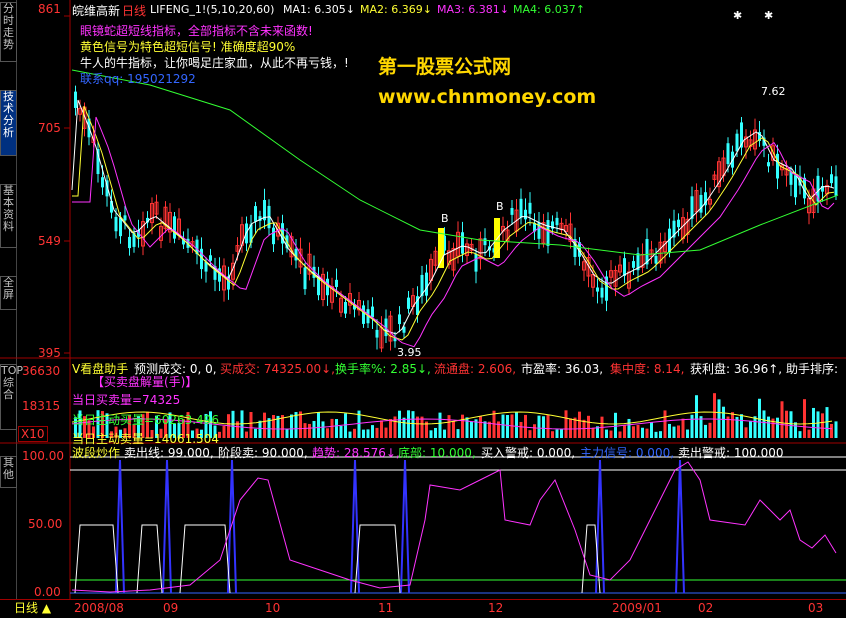 This screenshot has height=618, width=846. Describe the element at coordinates (96, 453) in the screenshot. I see `osc-title: 波段炒作` at that location.